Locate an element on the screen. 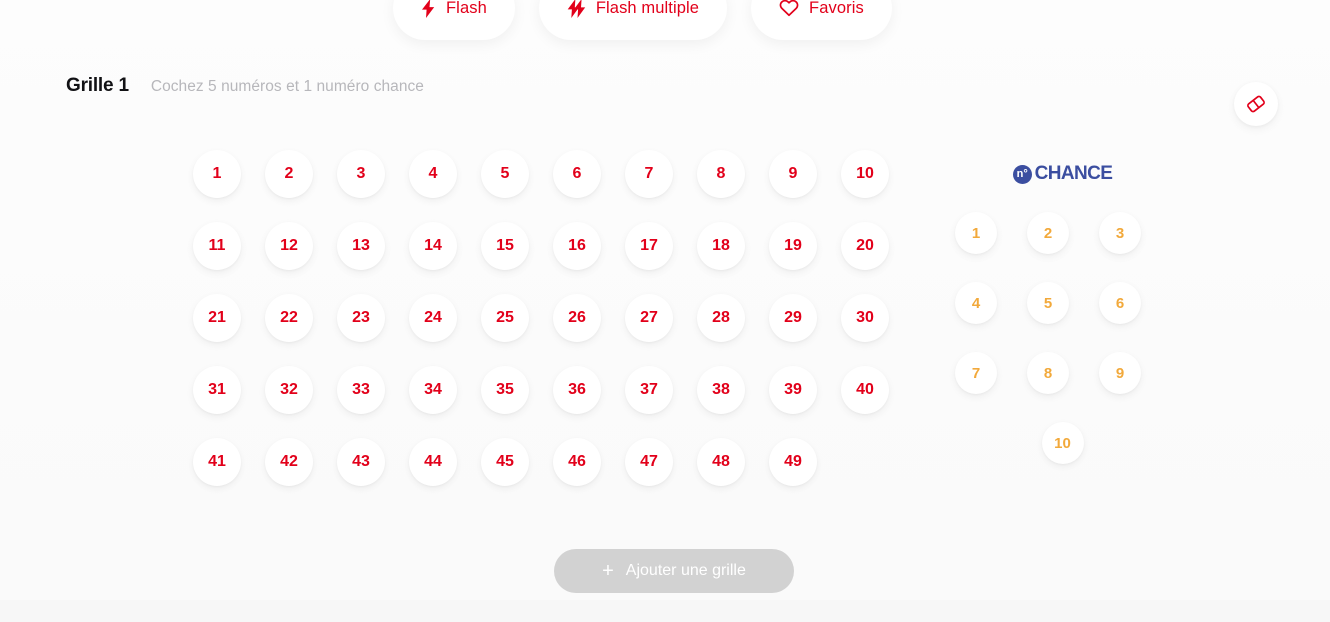  double-lightning-bolt-icon is located at coordinates (576, 9).